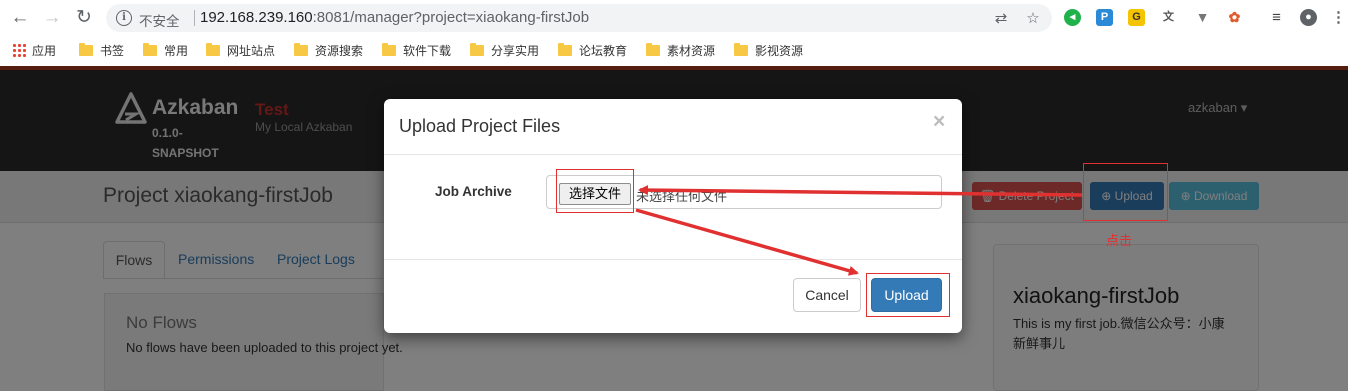 This screenshot has height=391, width=1348. What do you see at coordinates (124, 18) in the screenshot?
I see `info-icon: i` at bounding box center [124, 18].